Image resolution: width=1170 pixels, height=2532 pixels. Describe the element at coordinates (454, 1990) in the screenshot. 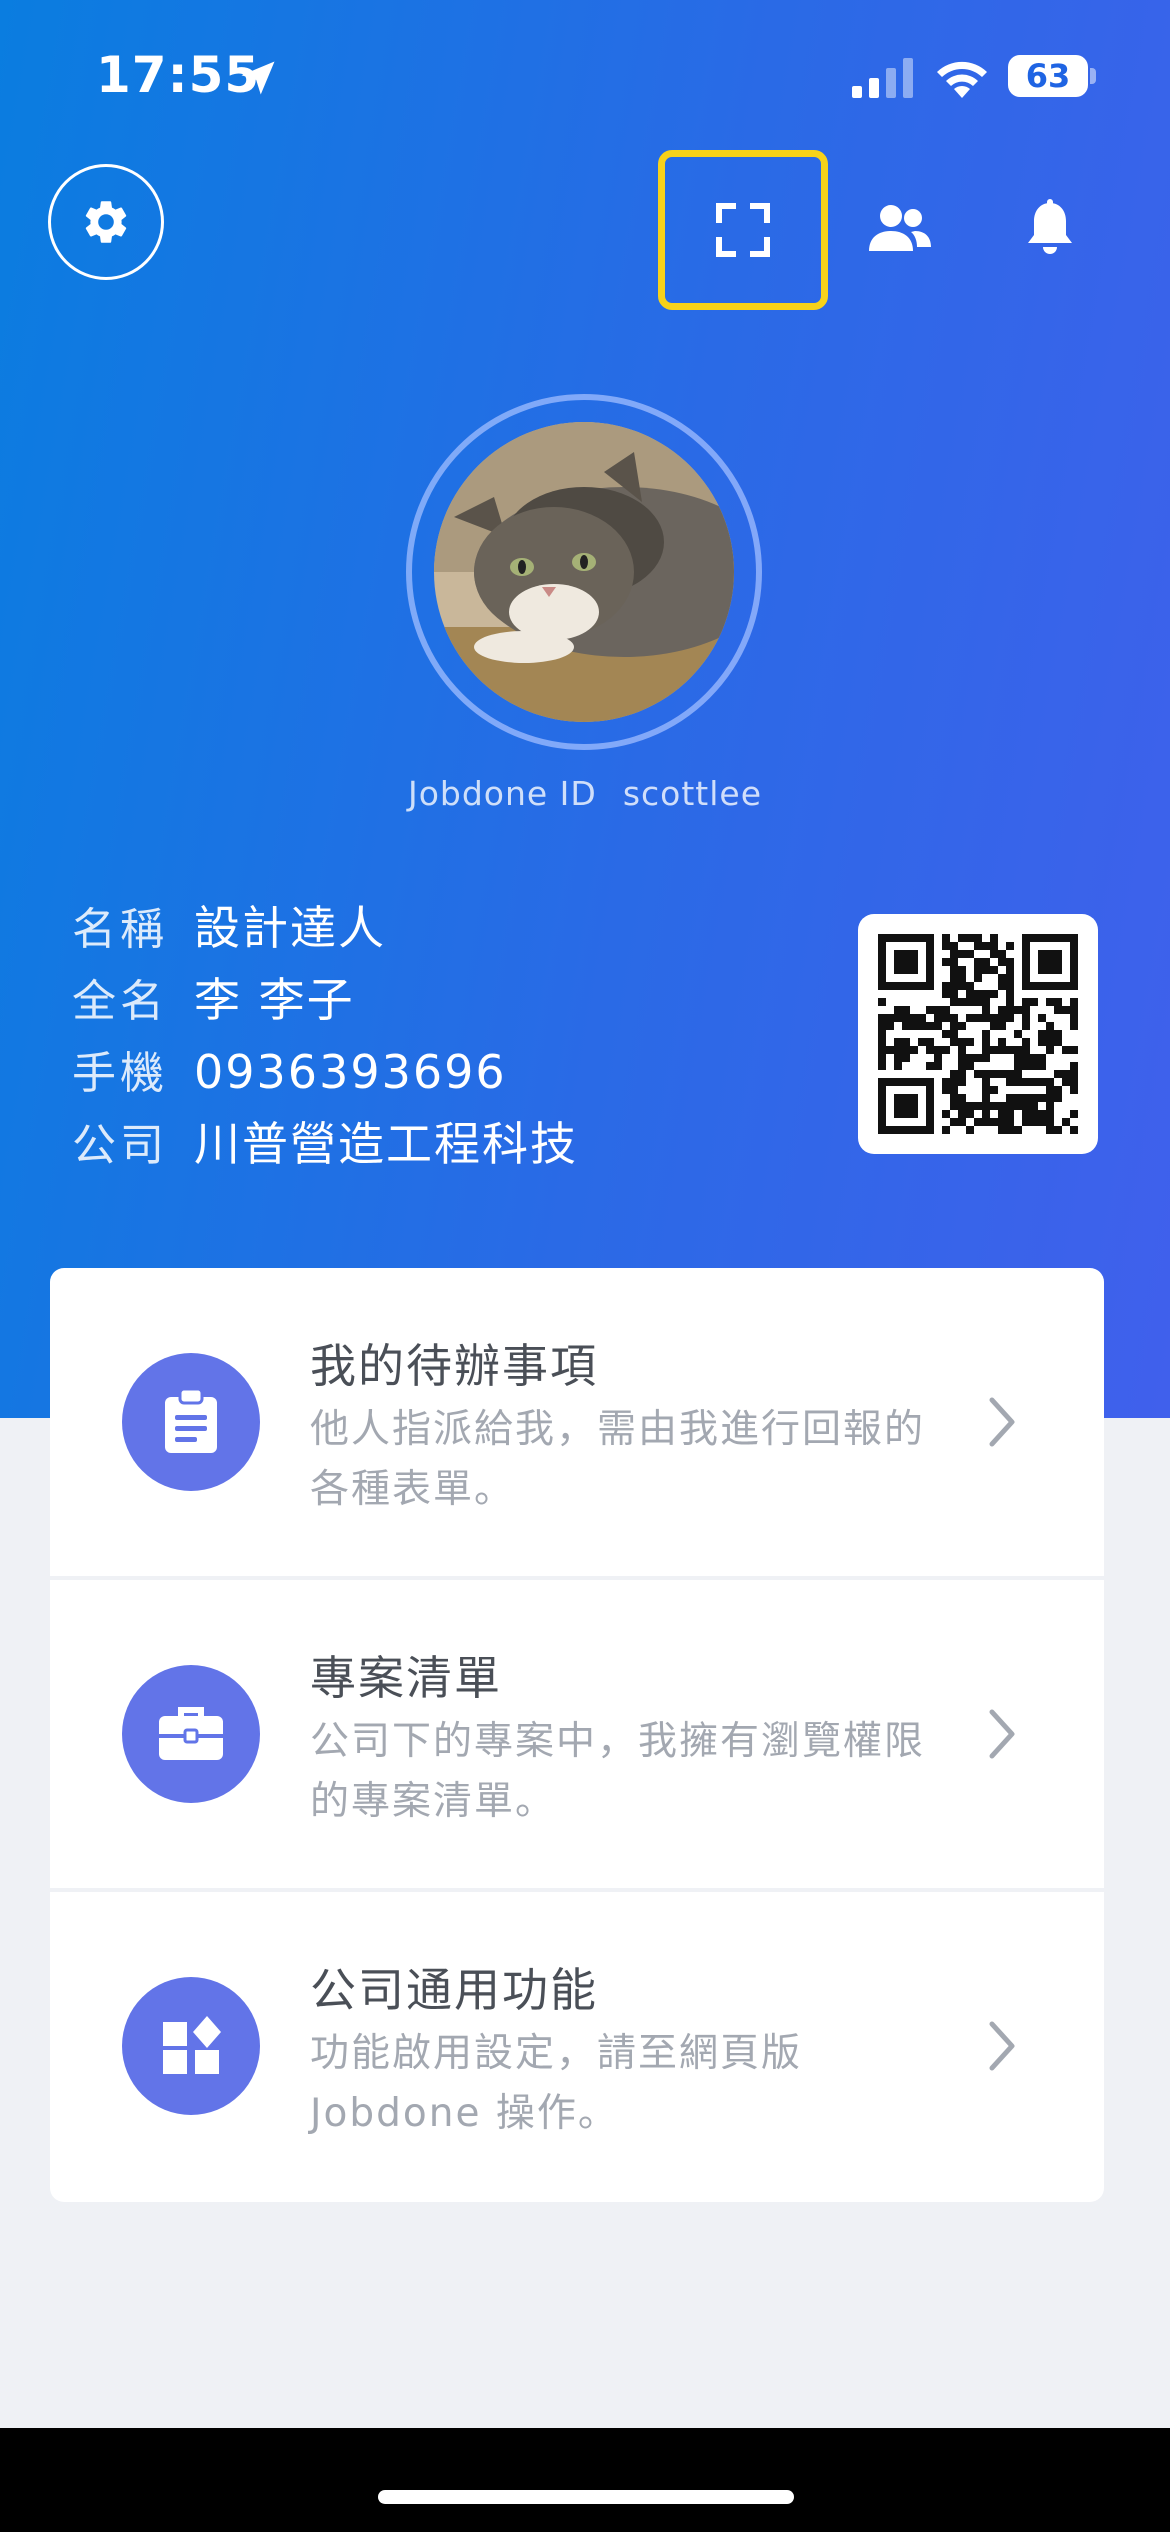

I see `card-title: 公司通用功能` at that location.